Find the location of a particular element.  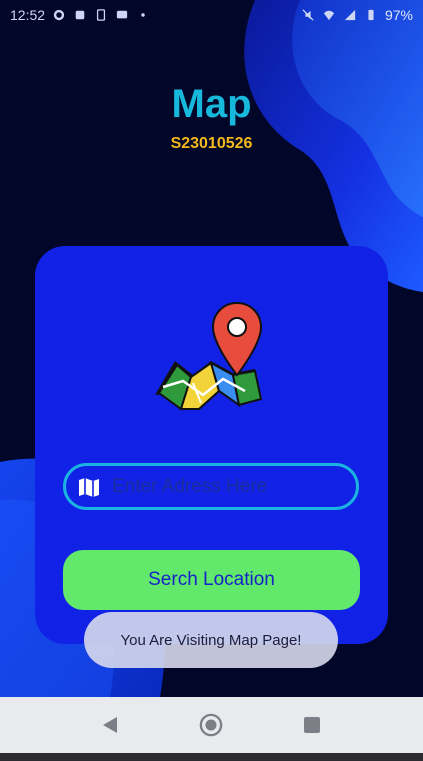

message-icon is located at coordinates (122, 14).